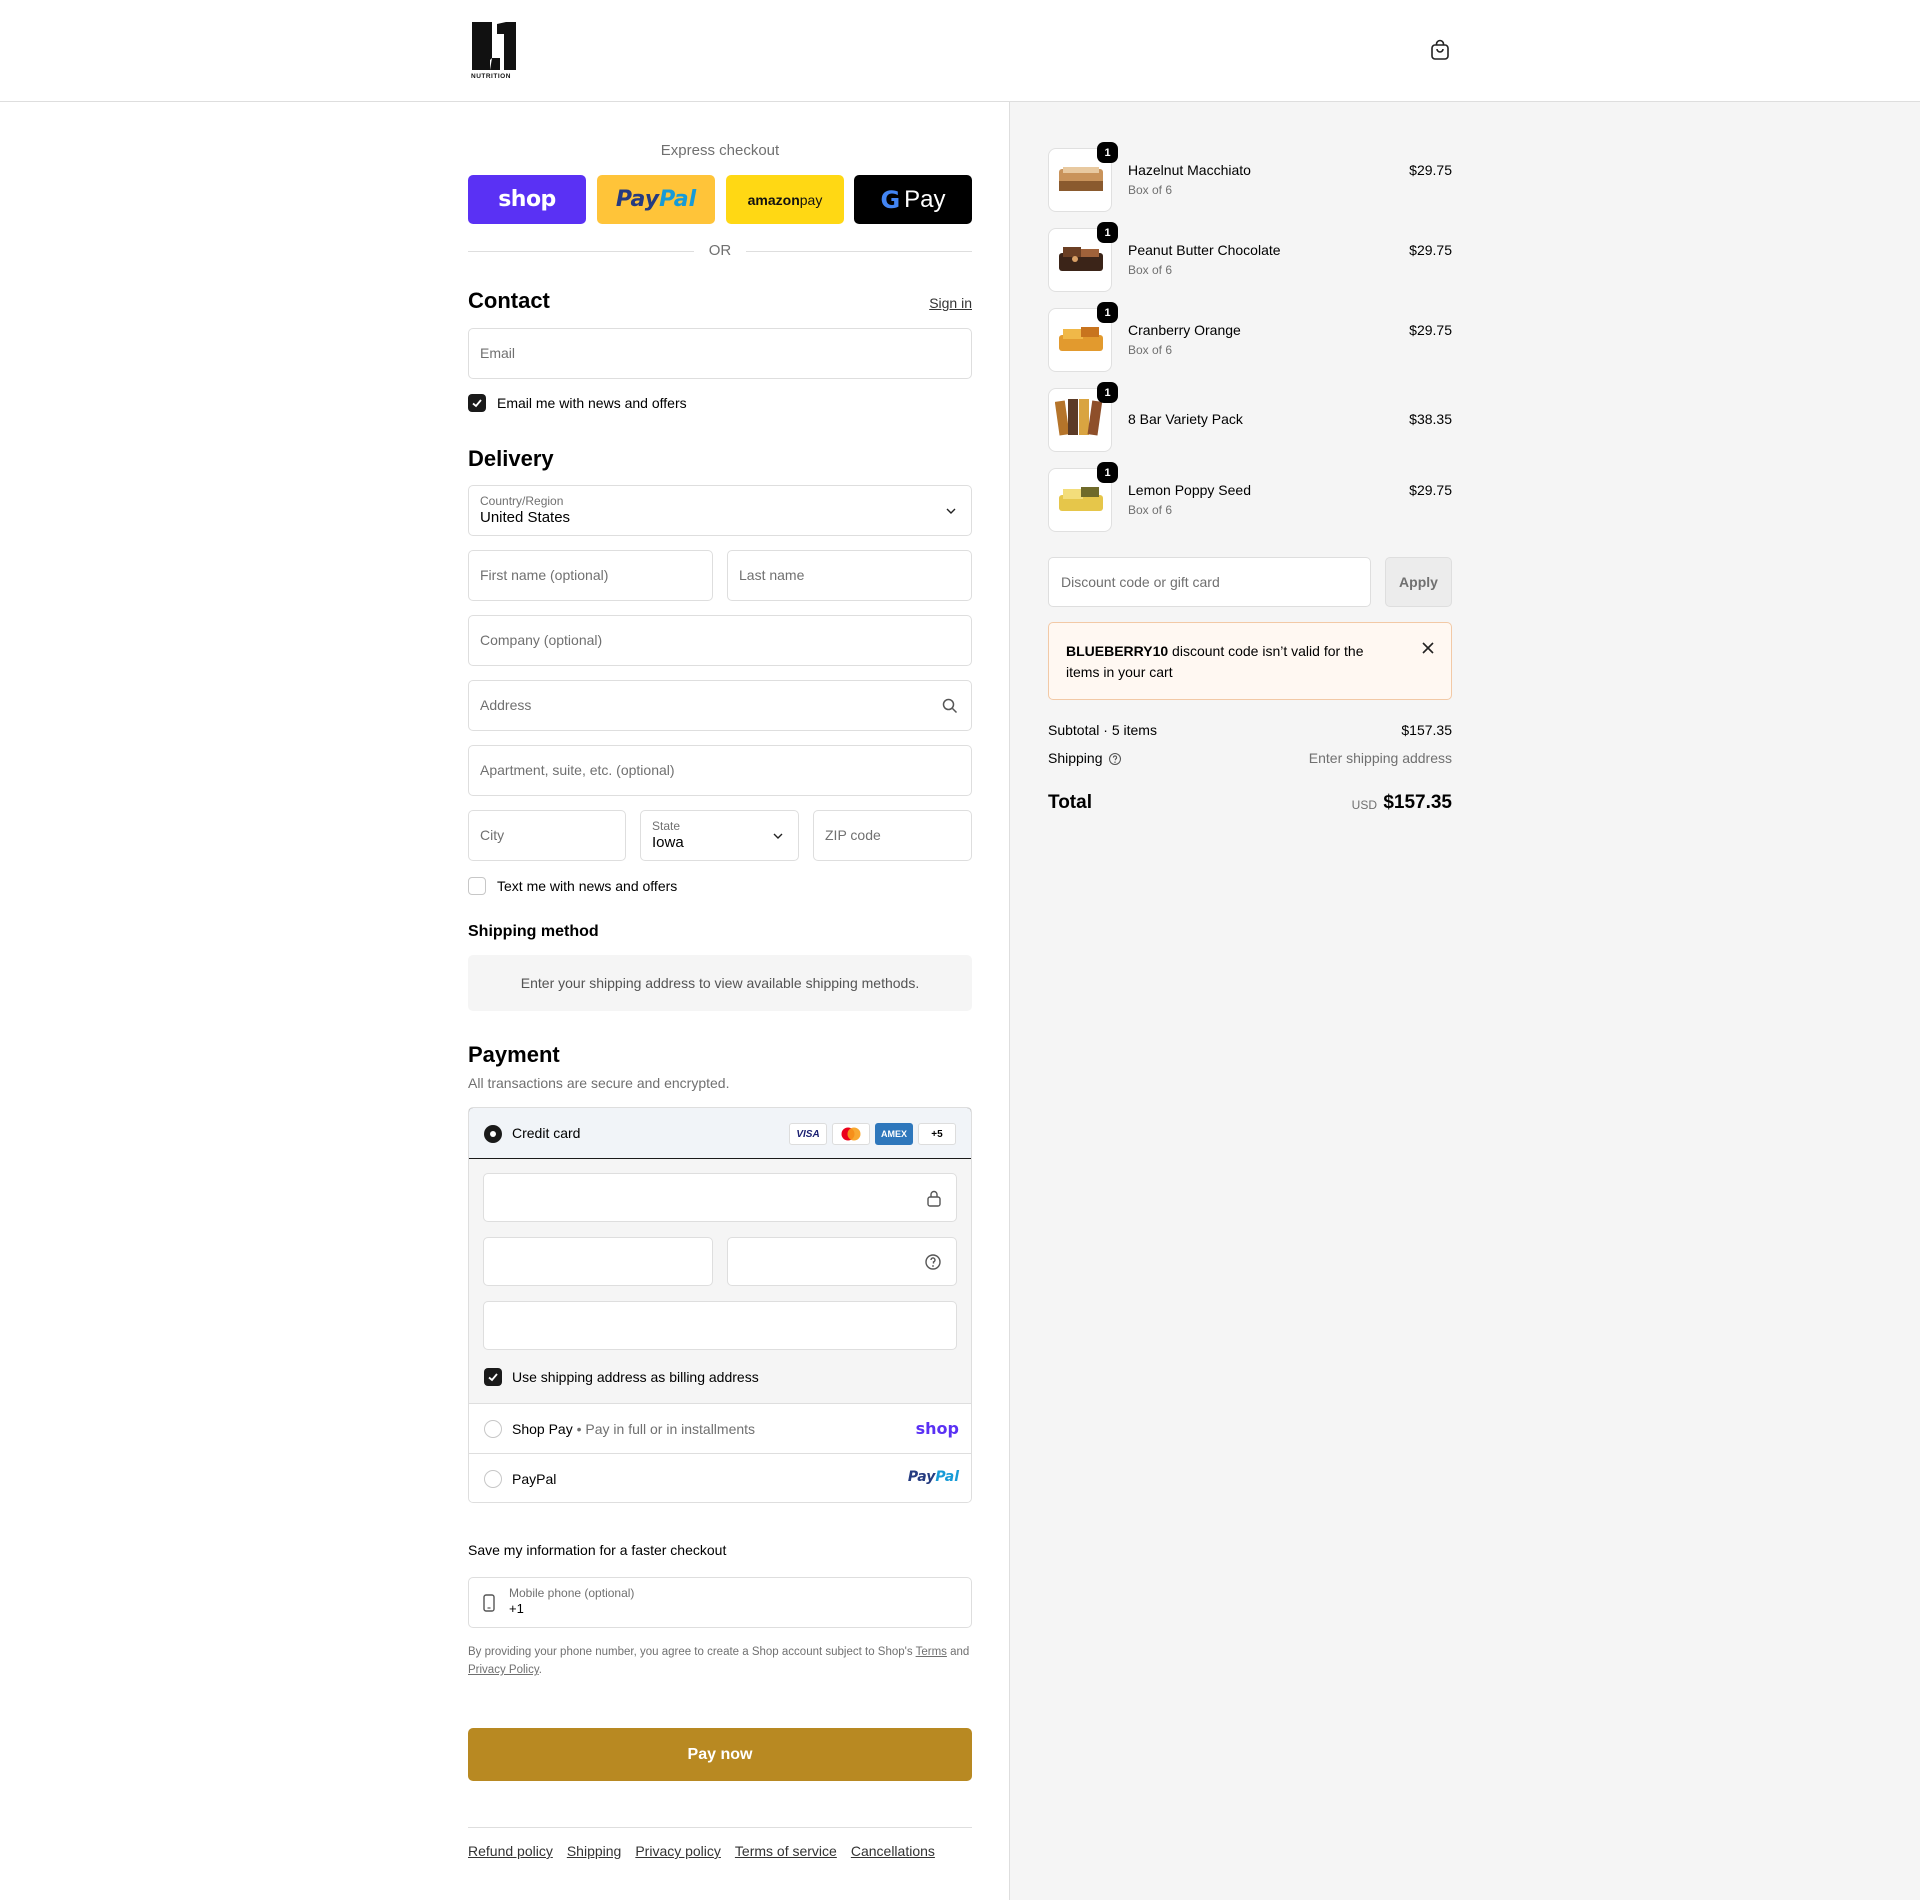  What do you see at coordinates (547, 835) in the screenshot?
I see `city-field: City` at bounding box center [547, 835].